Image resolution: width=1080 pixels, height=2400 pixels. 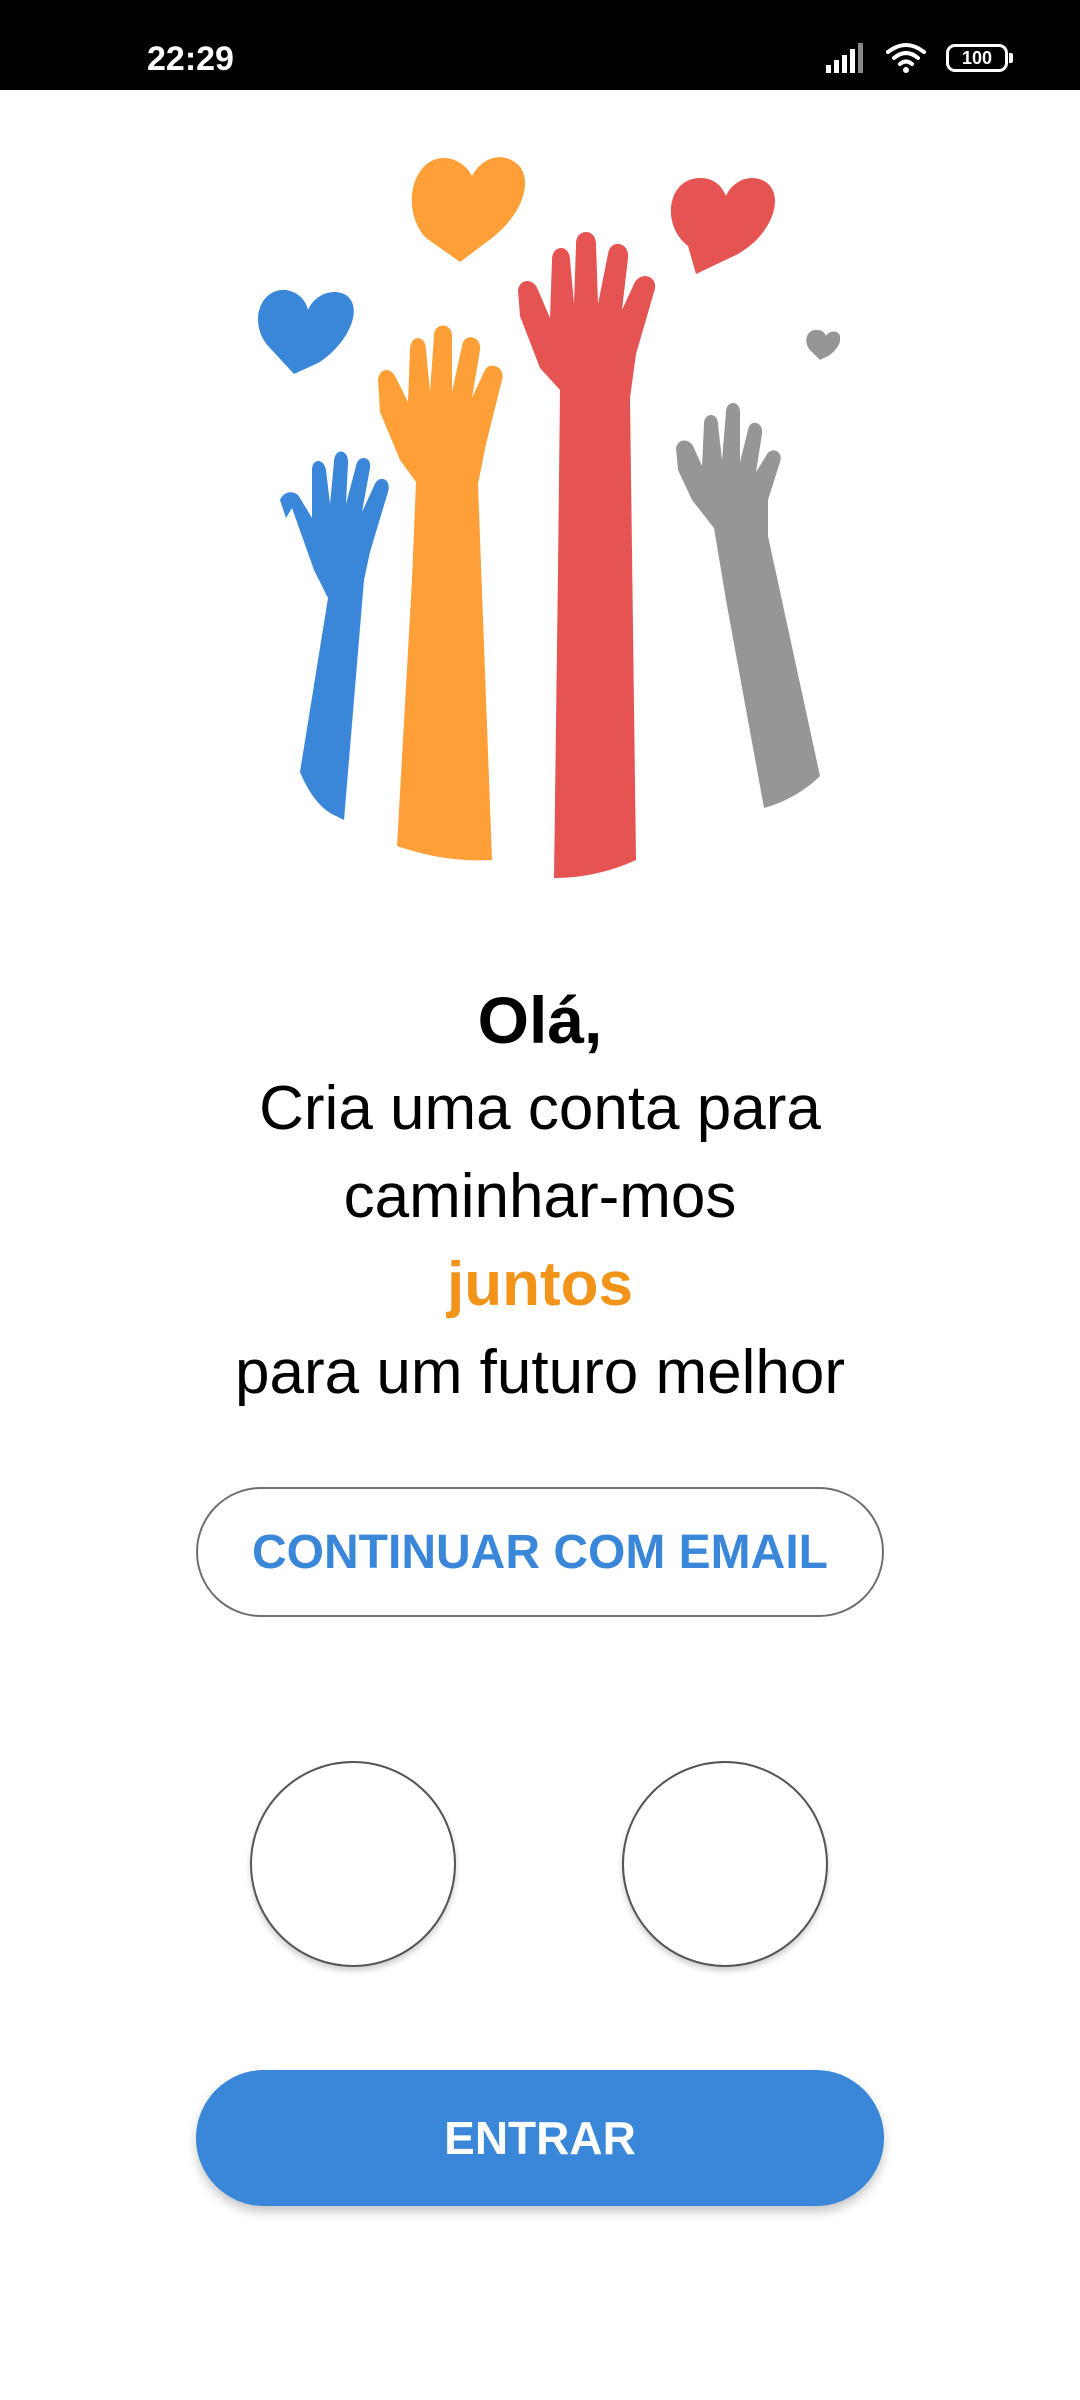 What do you see at coordinates (190, 59) in the screenshot?
I see `status-time: 22:29` at bounding box center [190, 59].